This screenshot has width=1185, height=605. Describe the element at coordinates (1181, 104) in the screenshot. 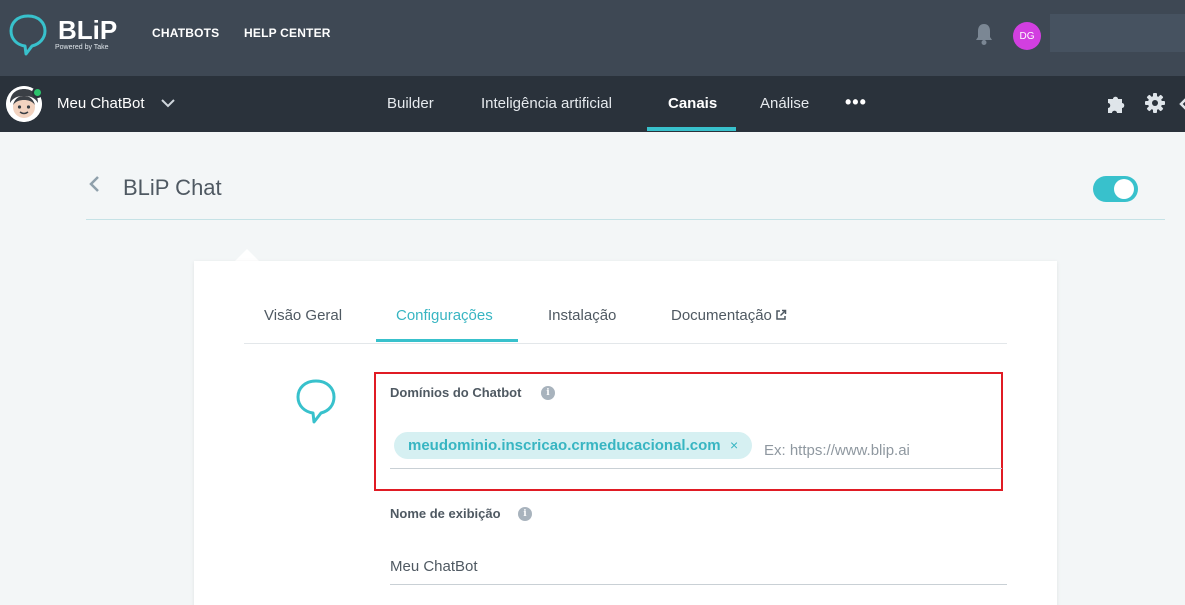

I see `chevron-left-icon` at that location.